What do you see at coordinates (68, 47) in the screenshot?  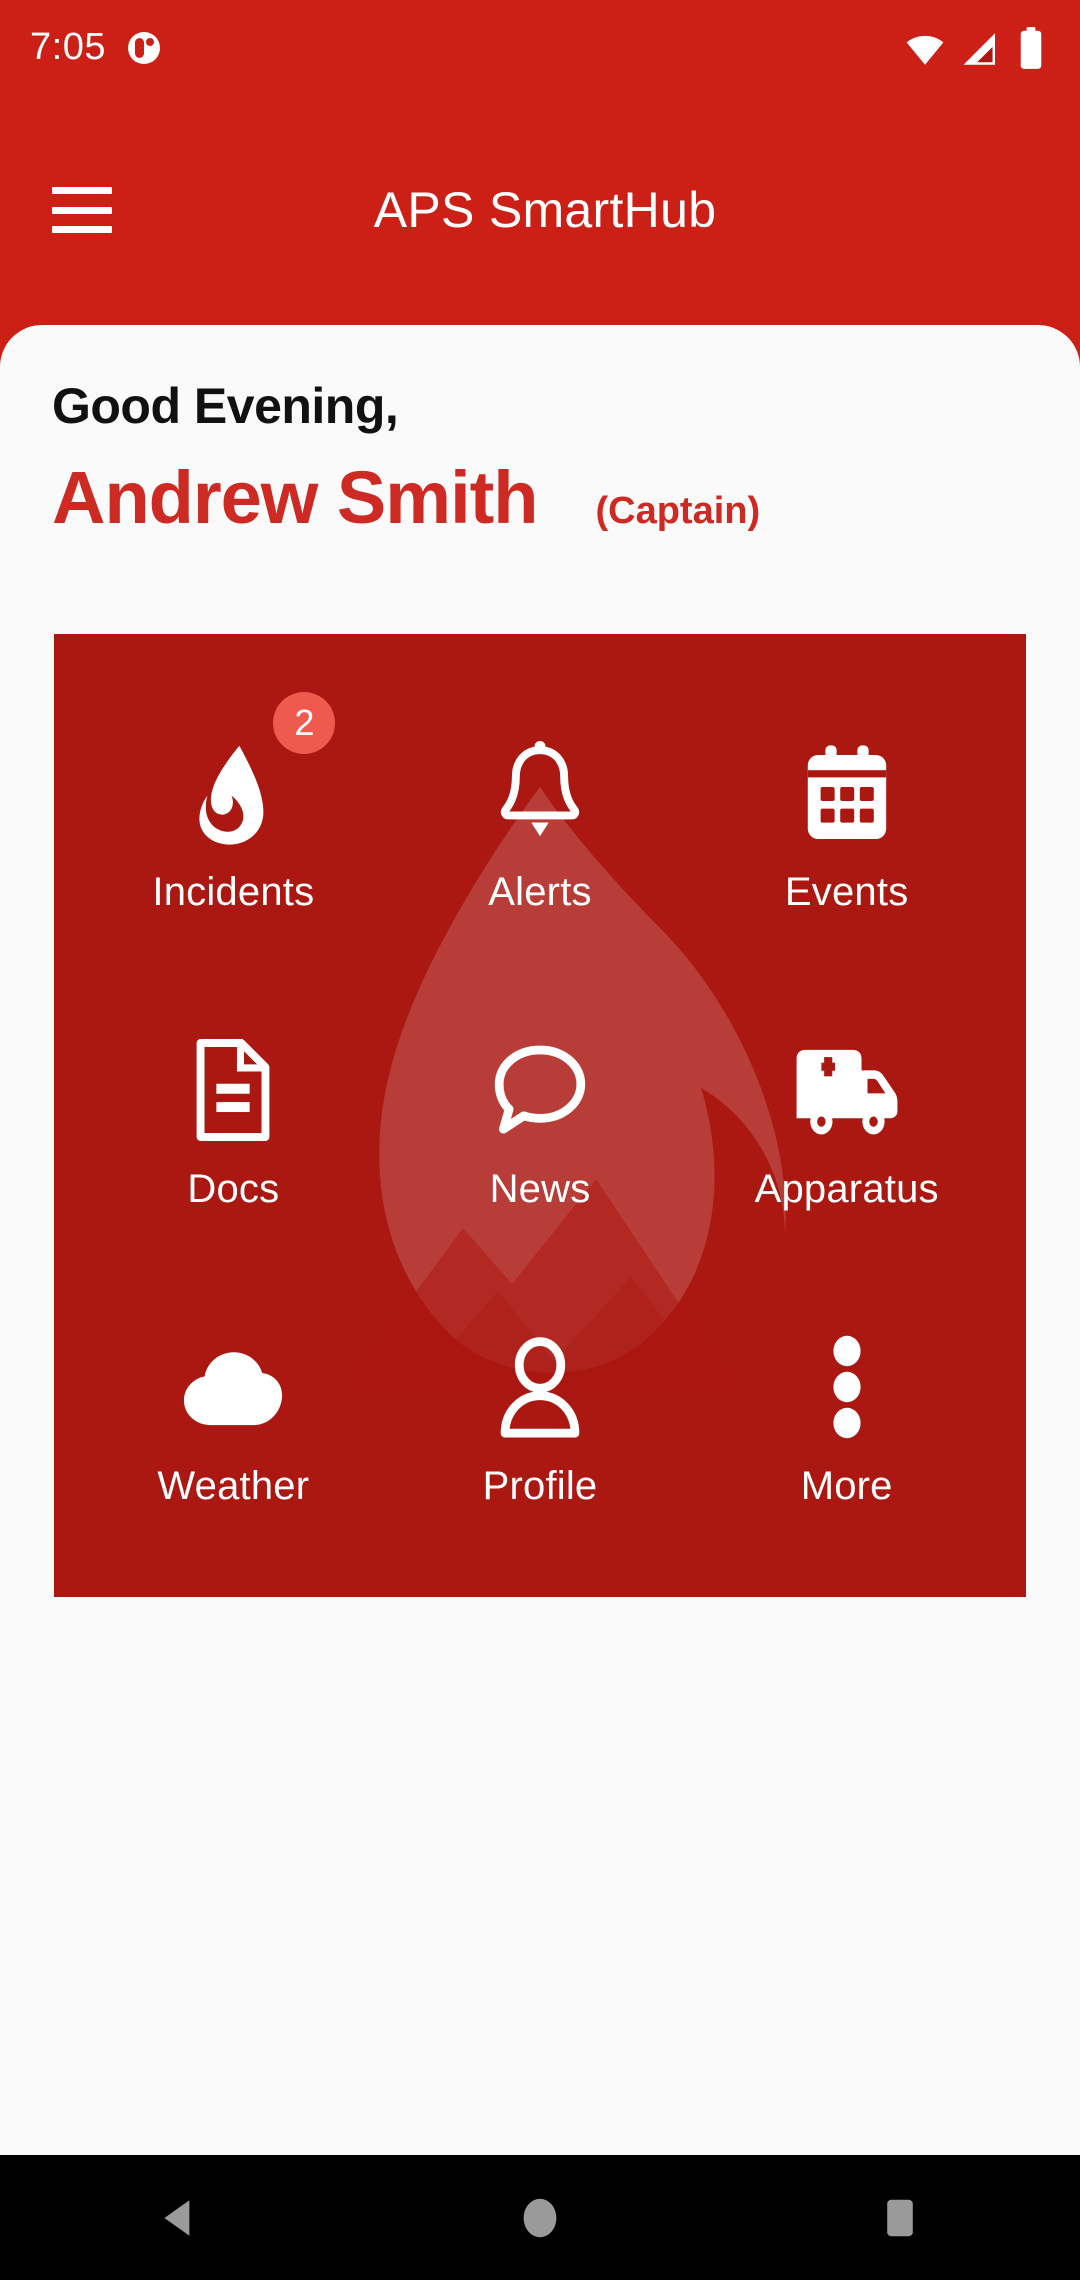 I see `status-clock: 7:05` at bounding box center [68, 47].